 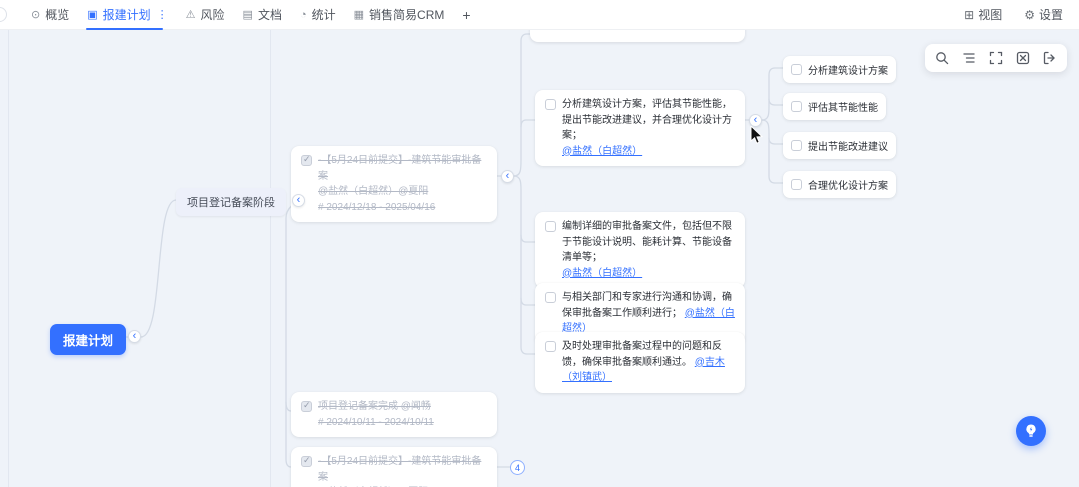 I want to click on task-card-clipped, so click(x=637, y=36).